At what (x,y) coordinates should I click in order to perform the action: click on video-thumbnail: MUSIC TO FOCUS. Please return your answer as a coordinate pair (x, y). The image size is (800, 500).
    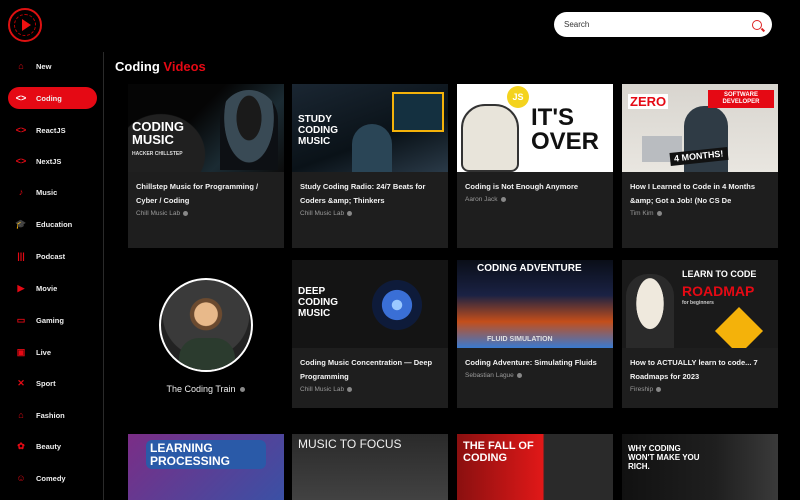
    Looking at the image, I should click on (370, 467).